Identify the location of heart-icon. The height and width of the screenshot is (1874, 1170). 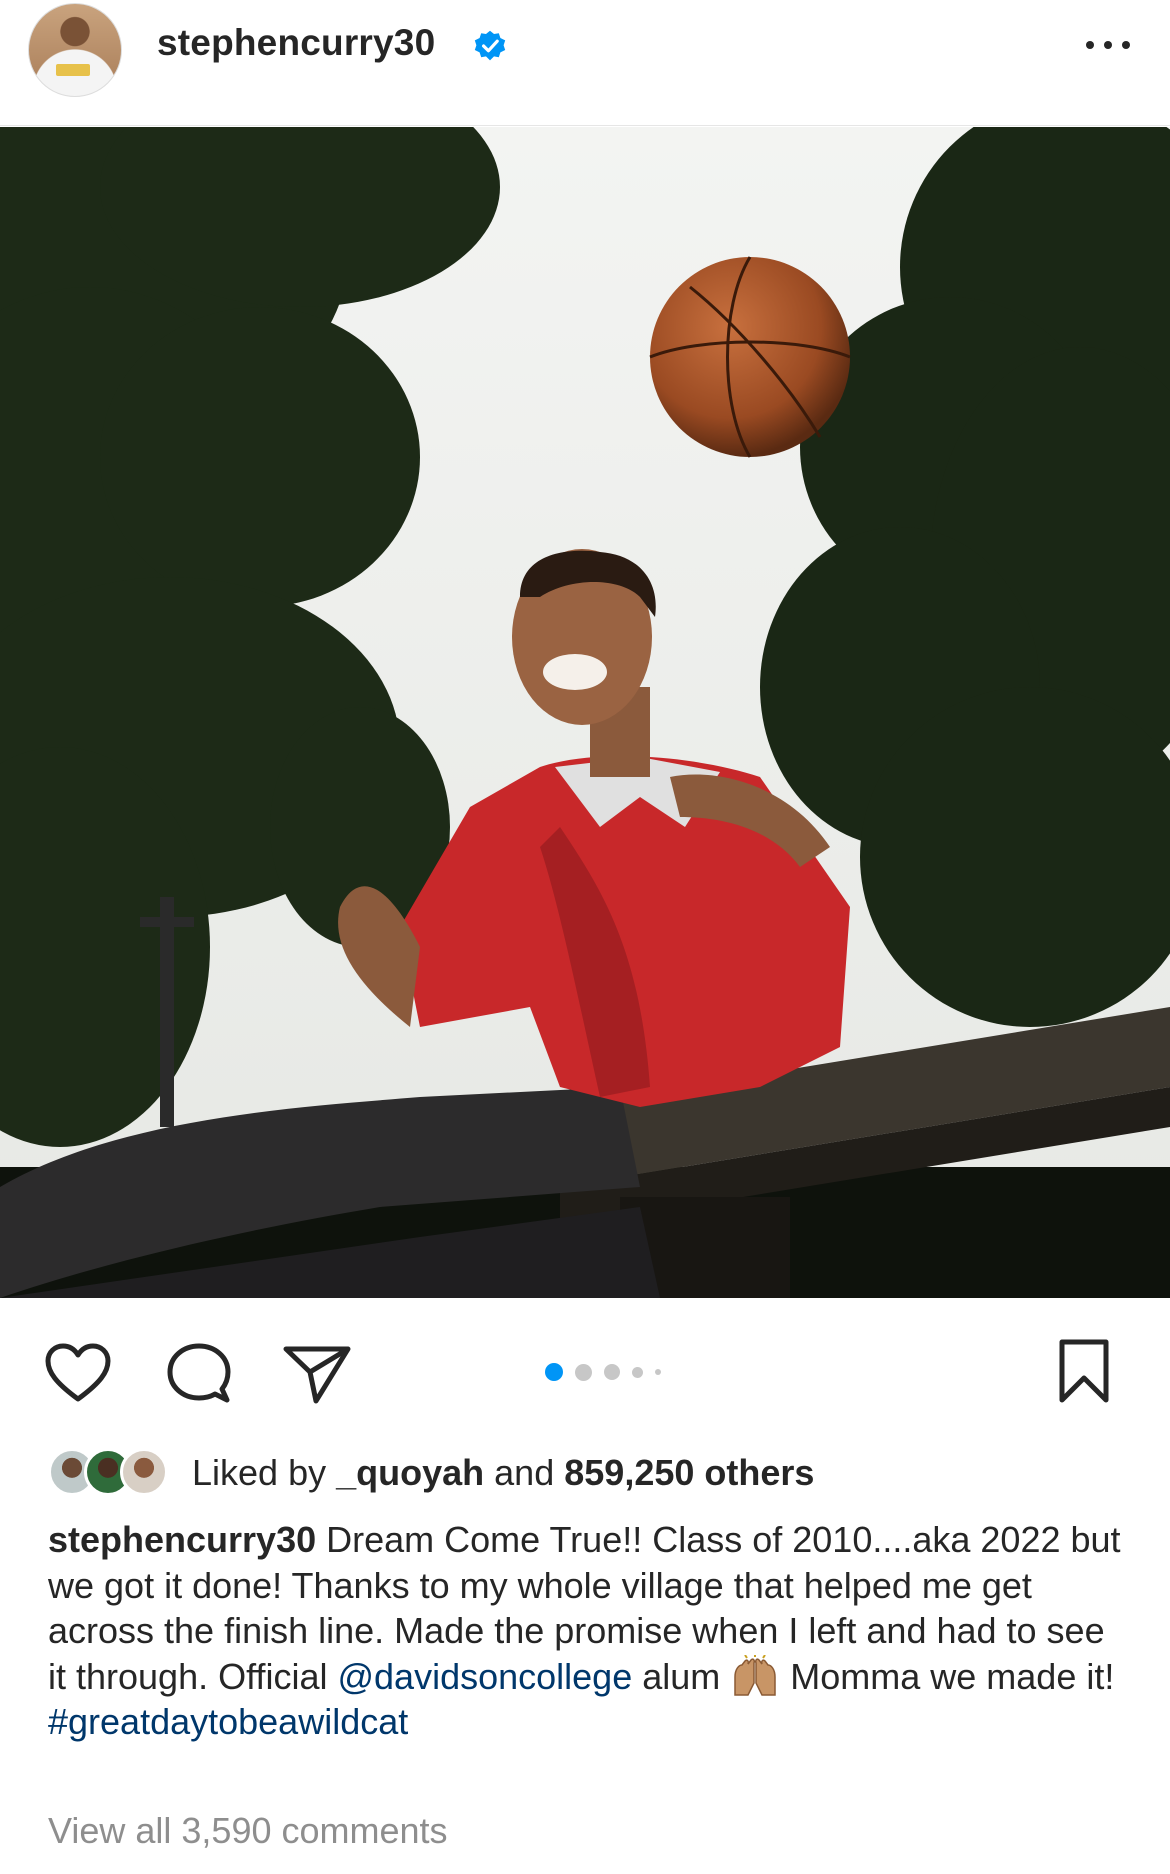
(78, 1373).